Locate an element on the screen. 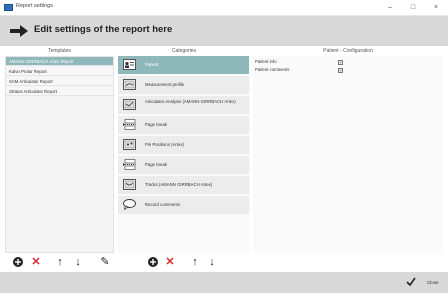  add-template-button is located at coordinates (18, 262).